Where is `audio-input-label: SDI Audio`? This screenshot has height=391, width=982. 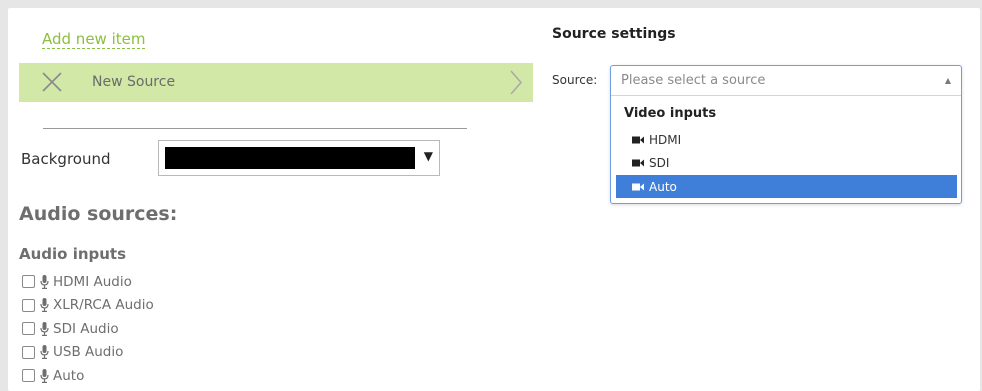
audio-input-label: SDI Audio is located at coordinates (86, 328).